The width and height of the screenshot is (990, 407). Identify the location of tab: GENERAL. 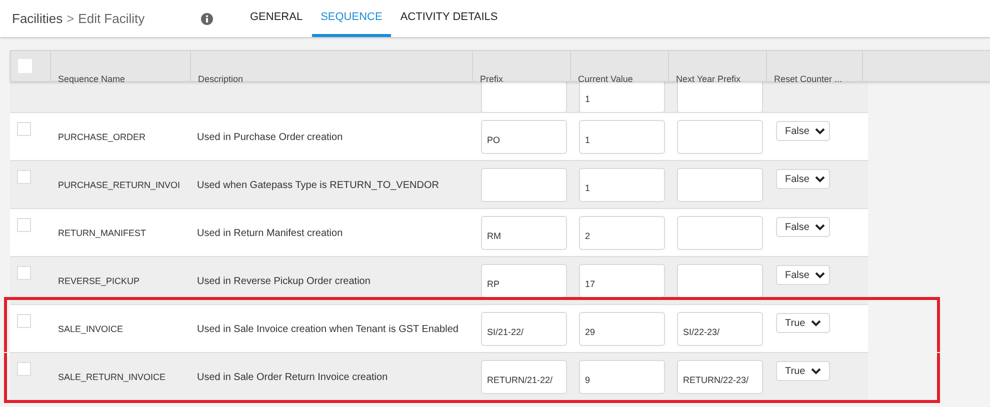
(276, 18).